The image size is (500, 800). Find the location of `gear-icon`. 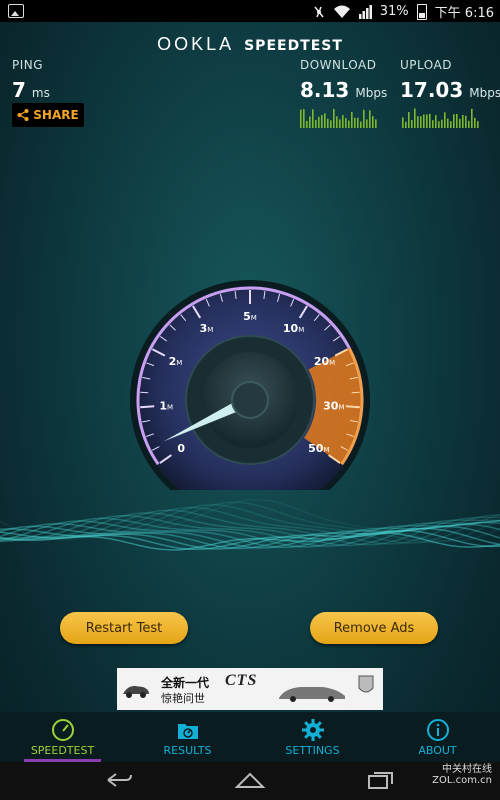

gear-icon is located at coordinates (312, 730).